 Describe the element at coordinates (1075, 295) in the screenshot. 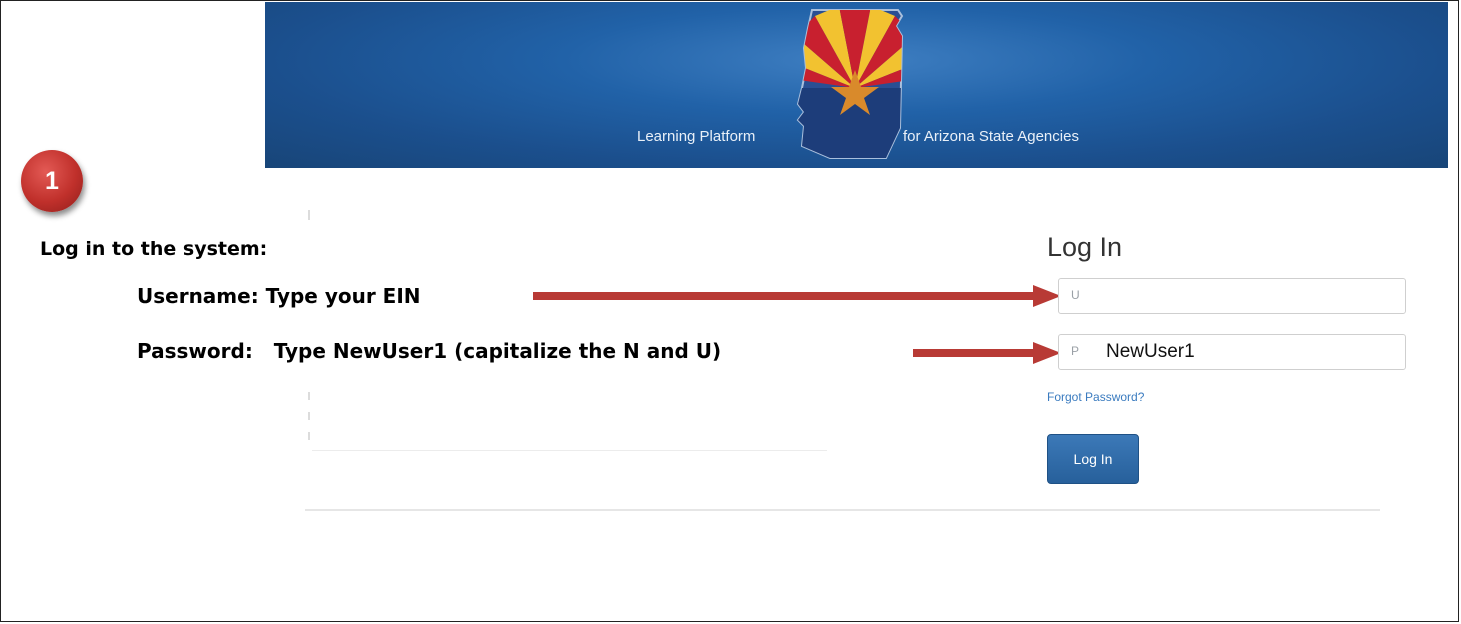

I see `username-placeholder: U` at that location.